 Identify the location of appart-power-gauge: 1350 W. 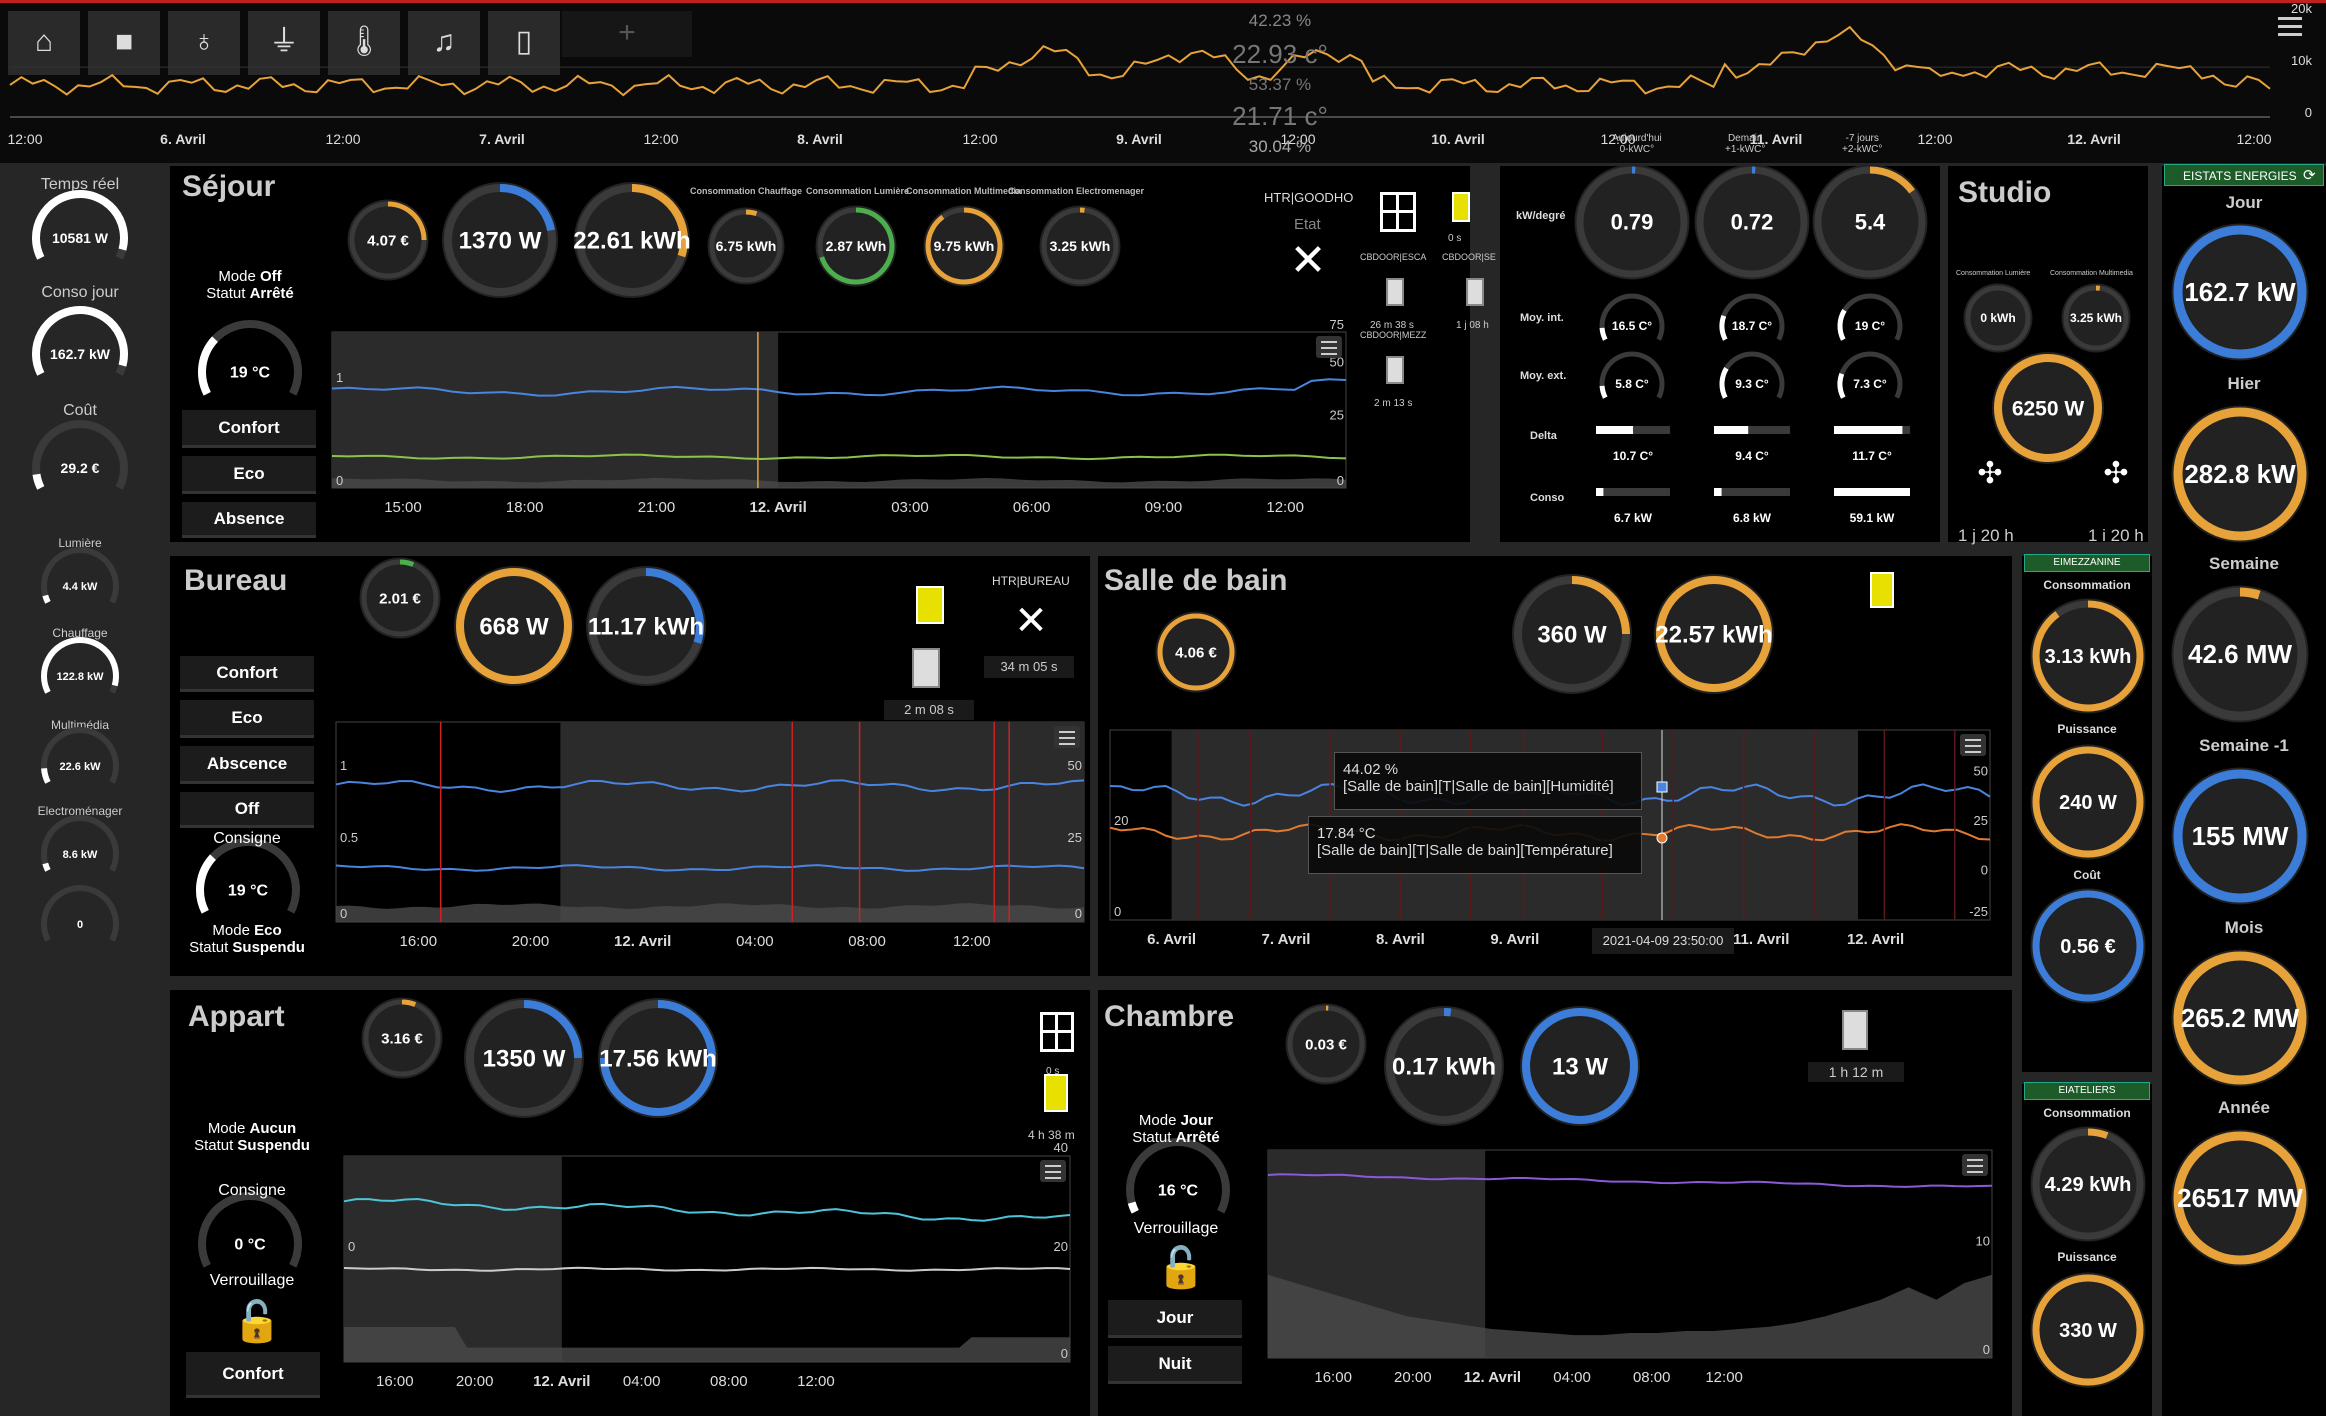
(524, 1058).